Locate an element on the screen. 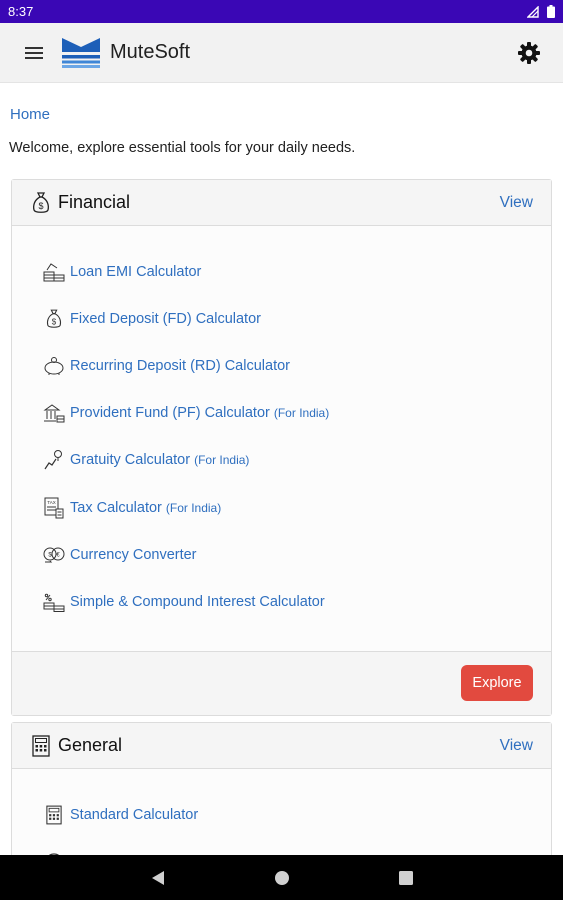 This screenshot has height=900, width=563. piggy-bank-icon is located at coordinates (54, 366).